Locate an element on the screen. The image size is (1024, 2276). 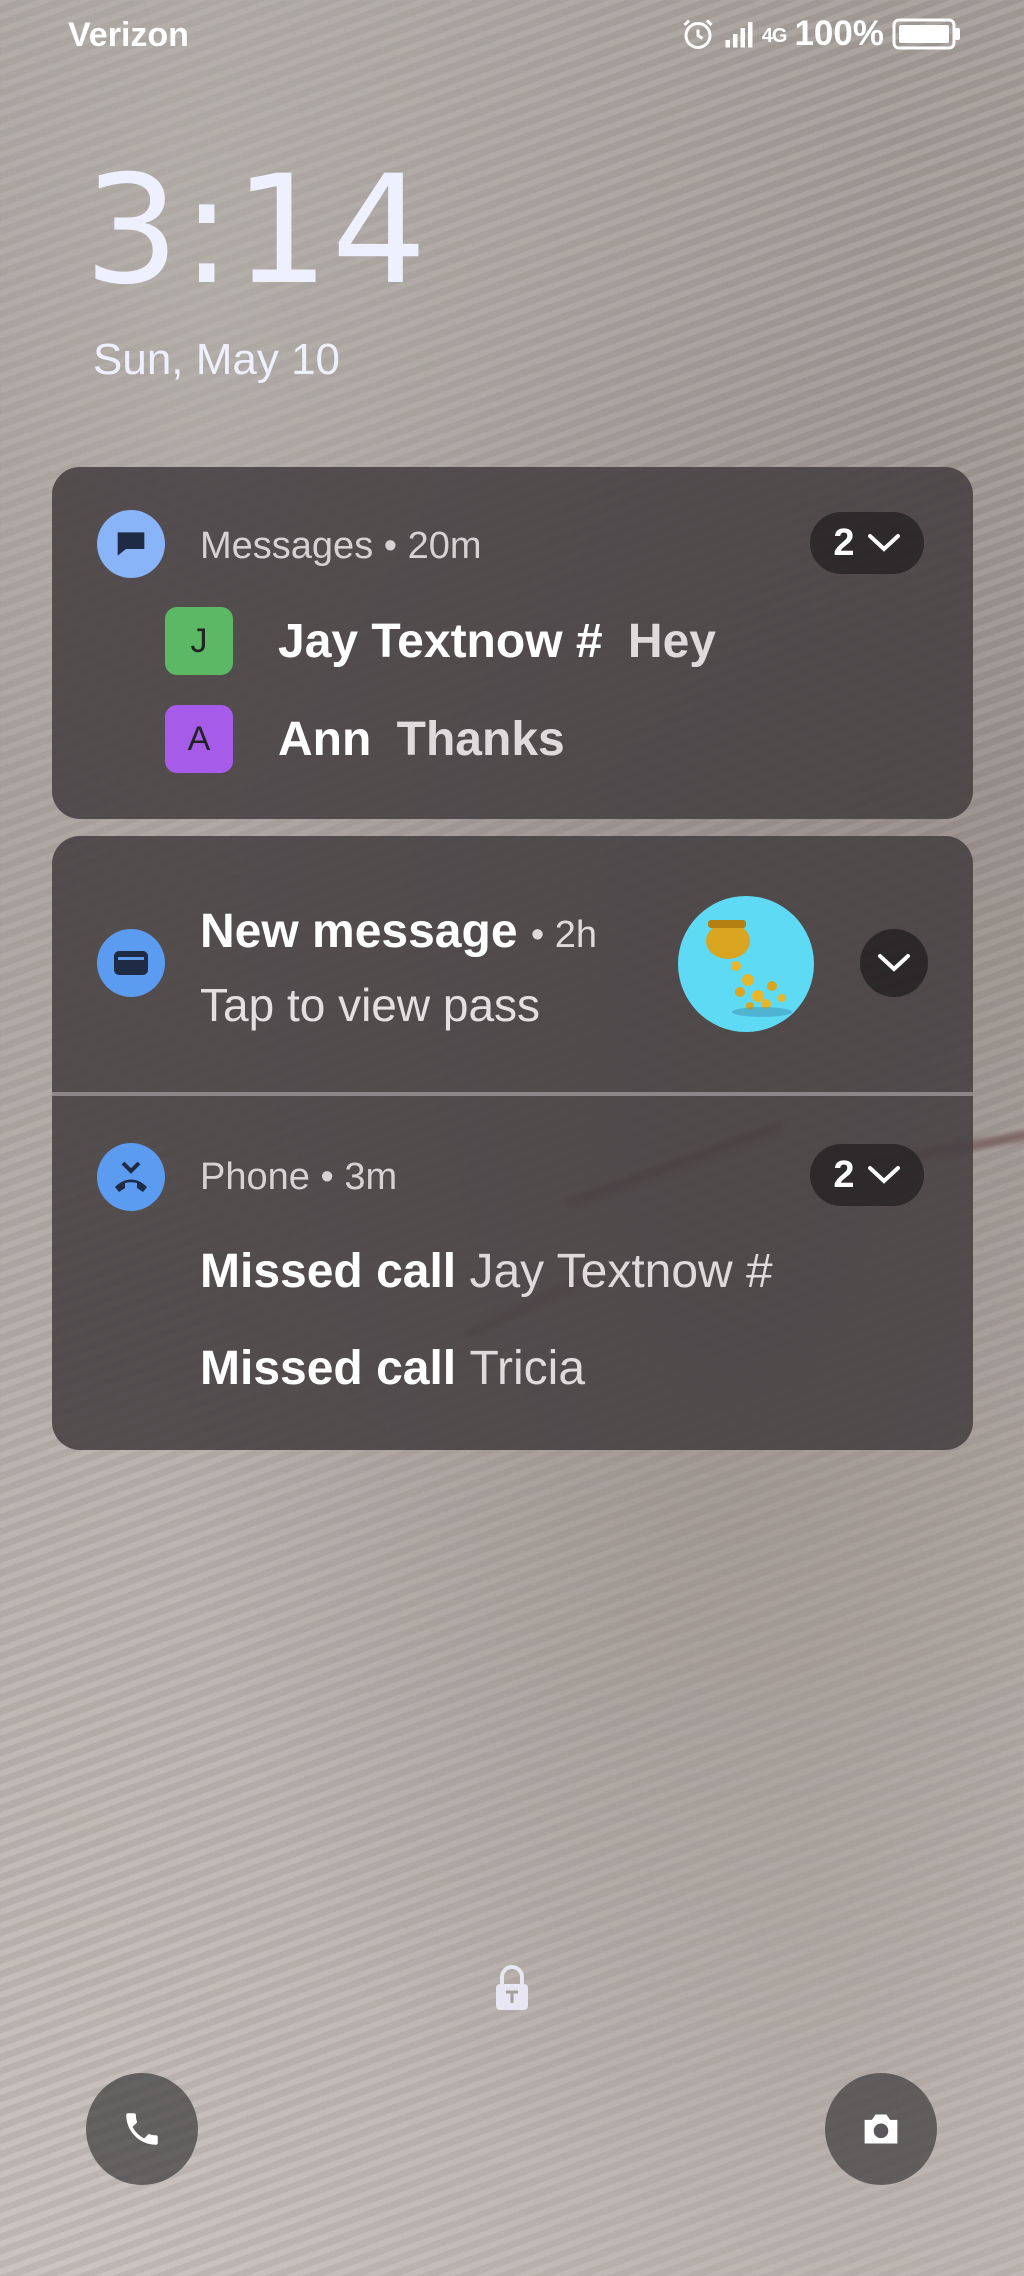
phone-expand-button: 2 is located at coordinates (867, 1175).